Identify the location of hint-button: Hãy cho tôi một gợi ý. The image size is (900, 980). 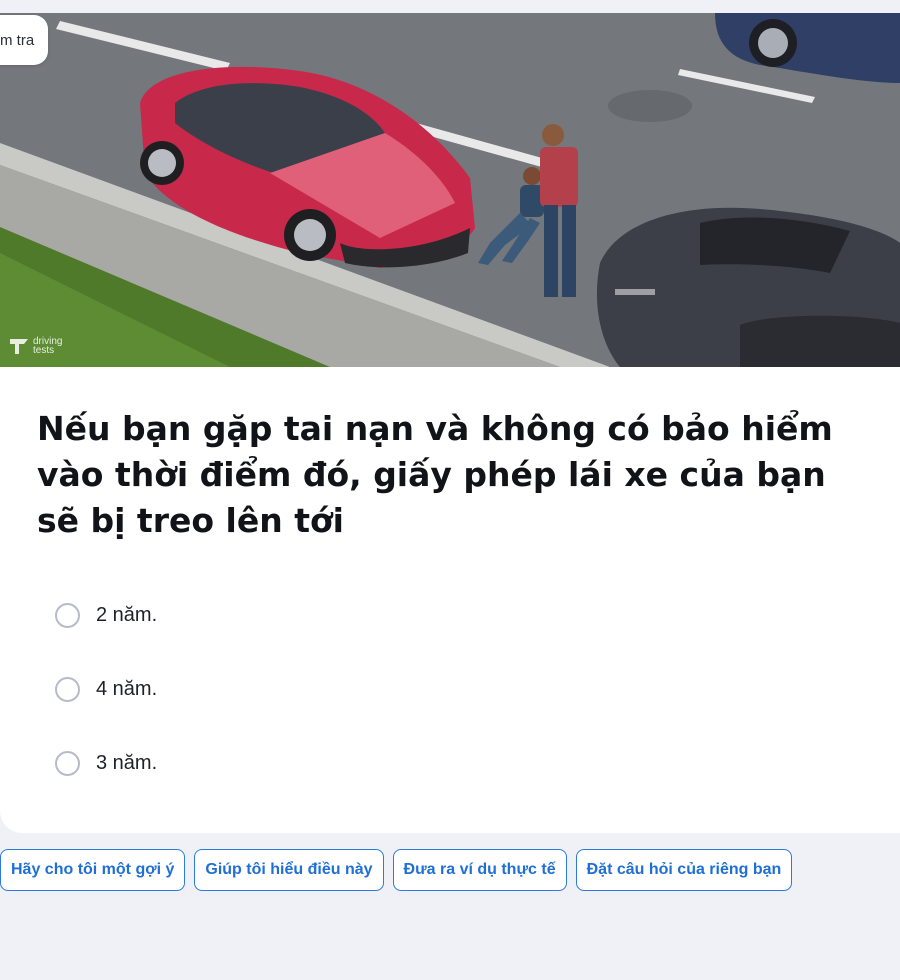
(93, 870).